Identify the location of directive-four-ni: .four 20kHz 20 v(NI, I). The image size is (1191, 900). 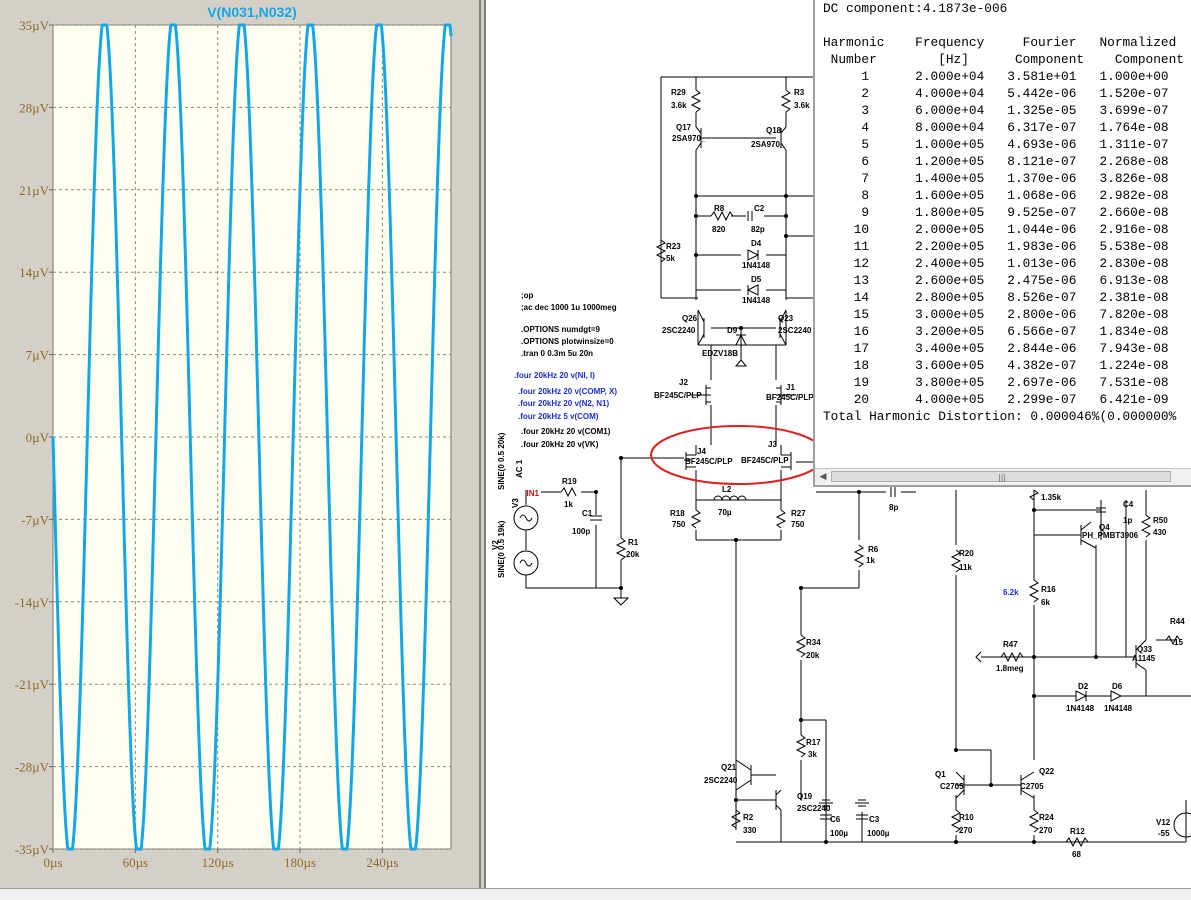
(554, 375).